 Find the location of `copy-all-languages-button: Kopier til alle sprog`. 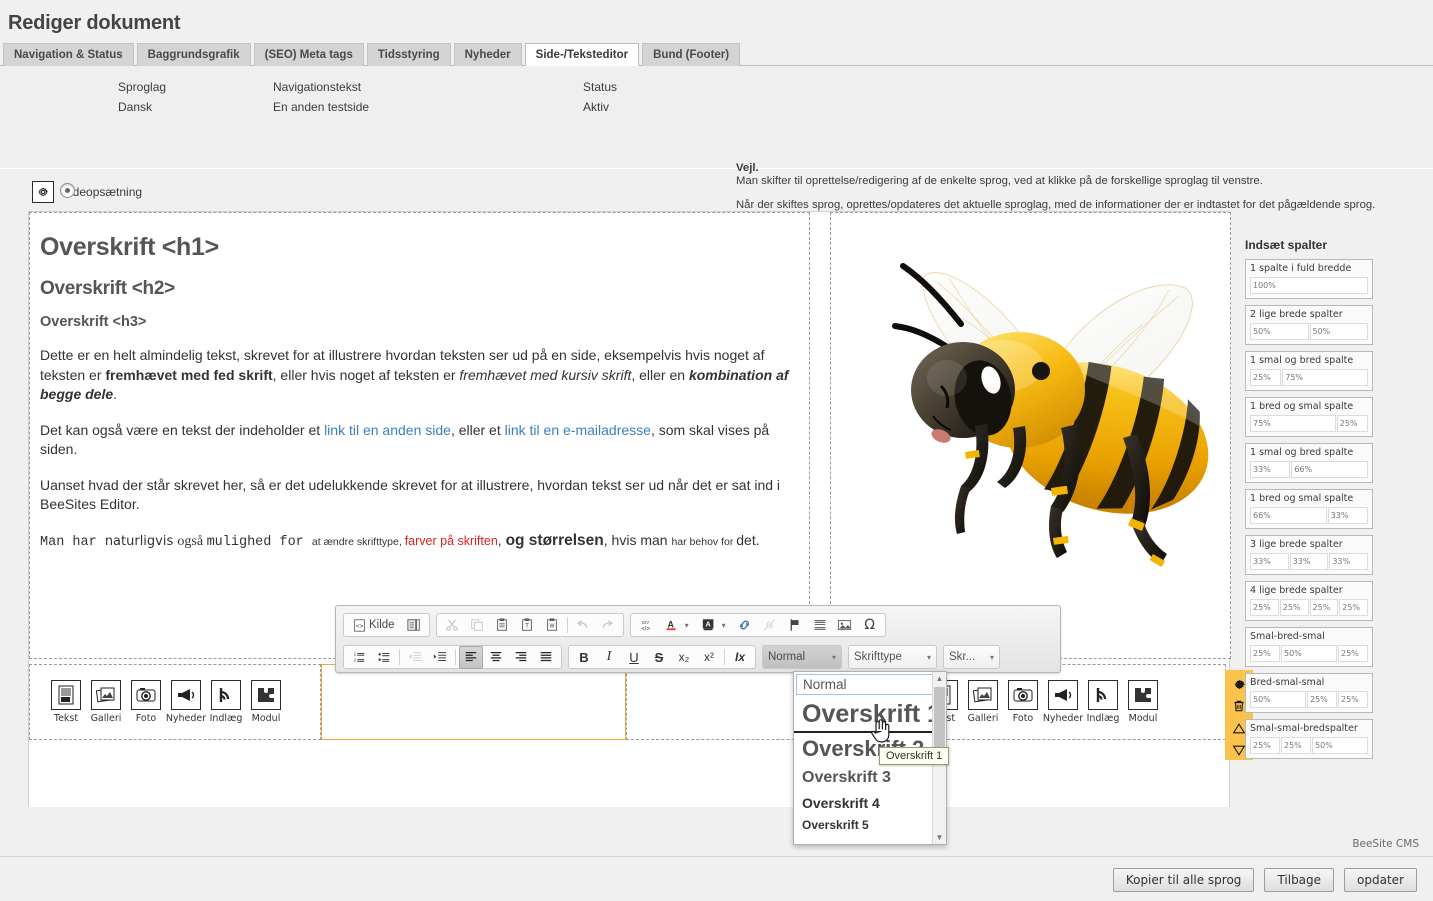

copy-all-languages-button: Kopier til alle sprog is located at coordinates (1183, 880).